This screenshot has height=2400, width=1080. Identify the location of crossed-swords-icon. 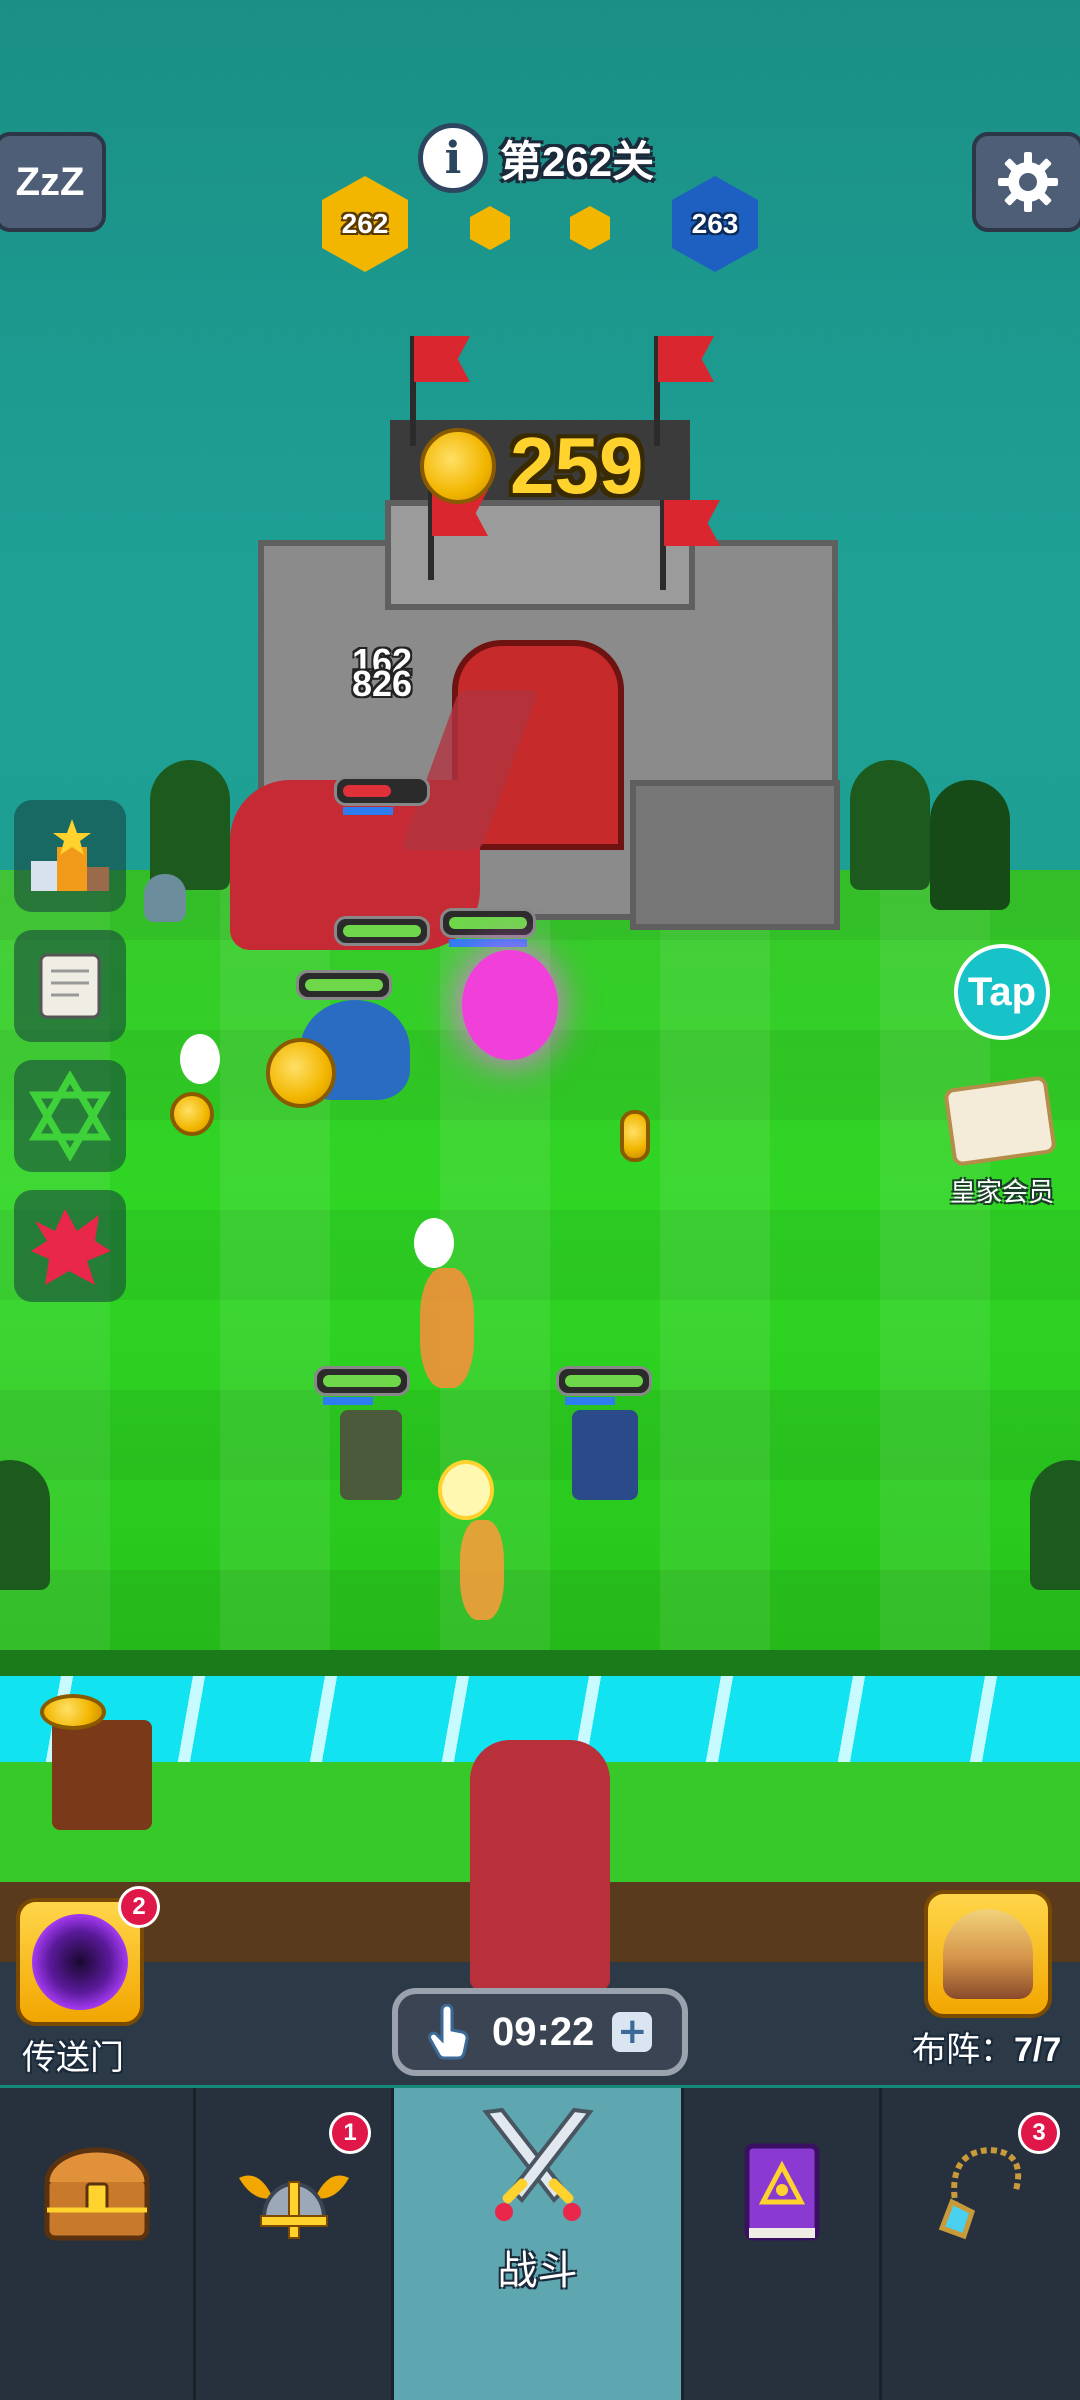
(537, 2164).